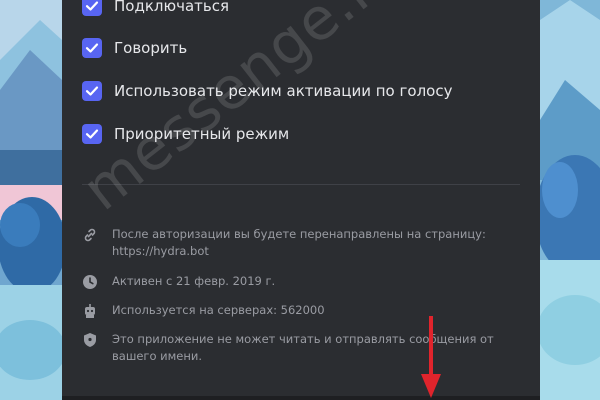 This screenshot has height=400, width=600. What do you see at coordinates (172, 7) in the screenshot?
I see `permission-label: Подключаться` at bounding box center [172, 7].